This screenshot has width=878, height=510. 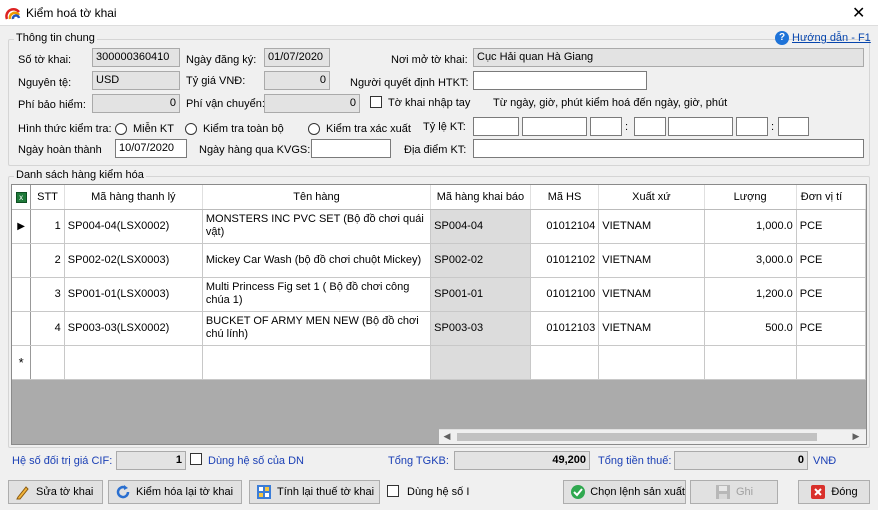 What do you see at coordinates (196, 459) in the screenshot?
I see `dung-he-so-dn-checkbox` at bounding box center [196, 459].